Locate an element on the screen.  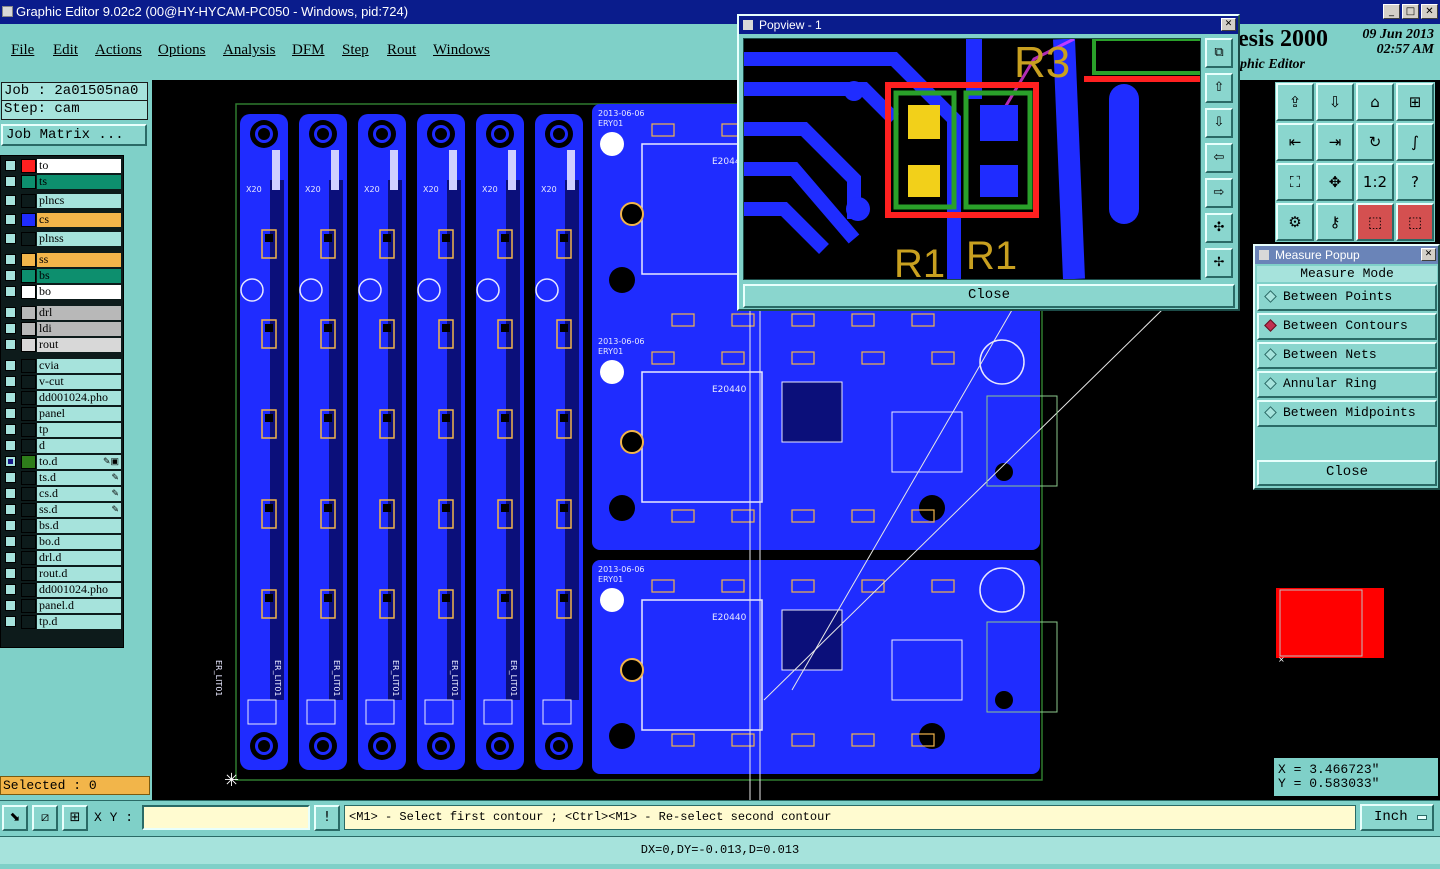
move-right-icon: ⇨ is located at coordinates (1219, 193).